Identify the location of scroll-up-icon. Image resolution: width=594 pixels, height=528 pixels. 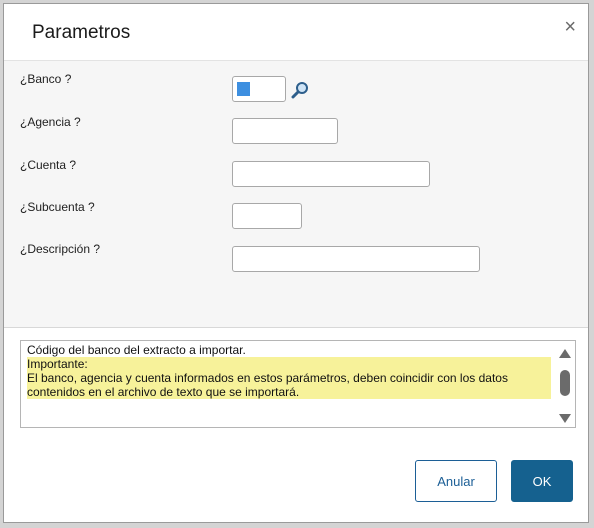
(565, 353).